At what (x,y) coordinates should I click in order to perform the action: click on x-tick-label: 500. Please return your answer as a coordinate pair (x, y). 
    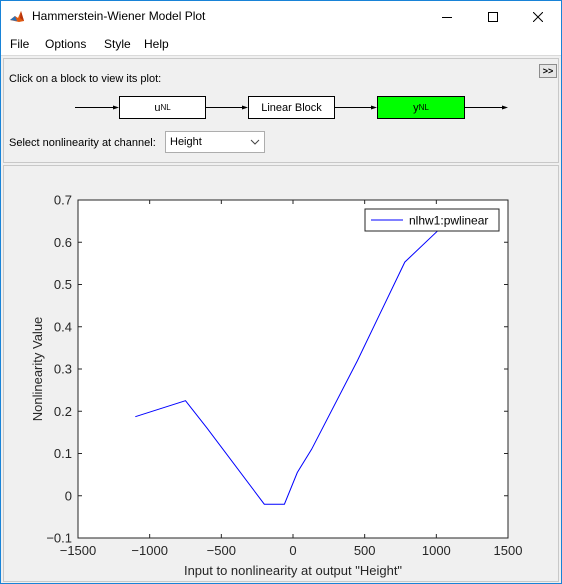
    Looking at the image, I should click on (365, 550).